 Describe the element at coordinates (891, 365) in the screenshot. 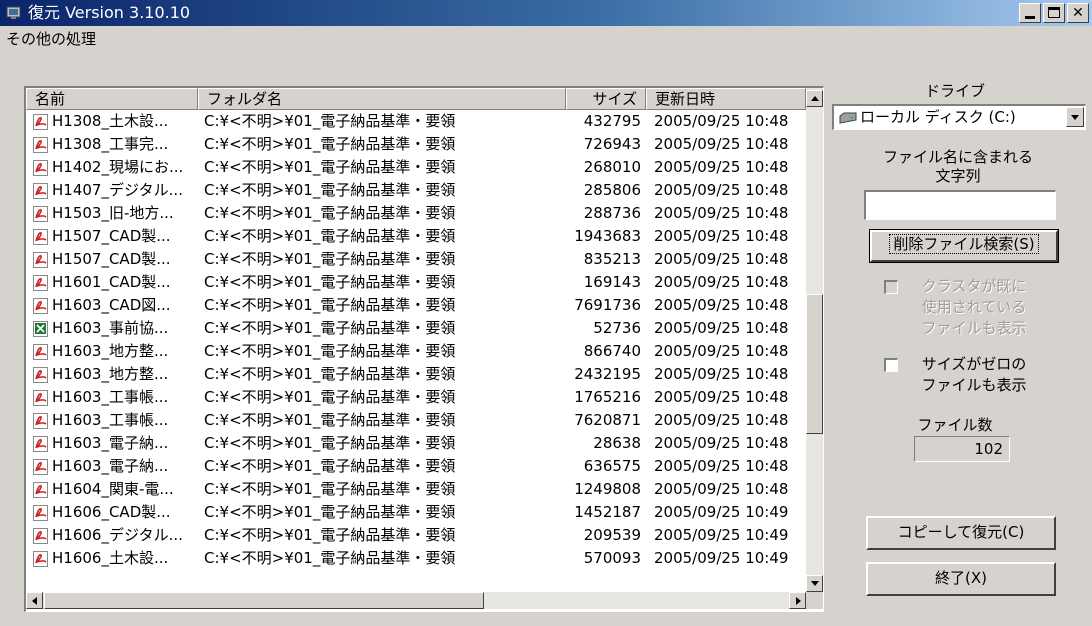

I see `zero-size-checkbox` at that location.